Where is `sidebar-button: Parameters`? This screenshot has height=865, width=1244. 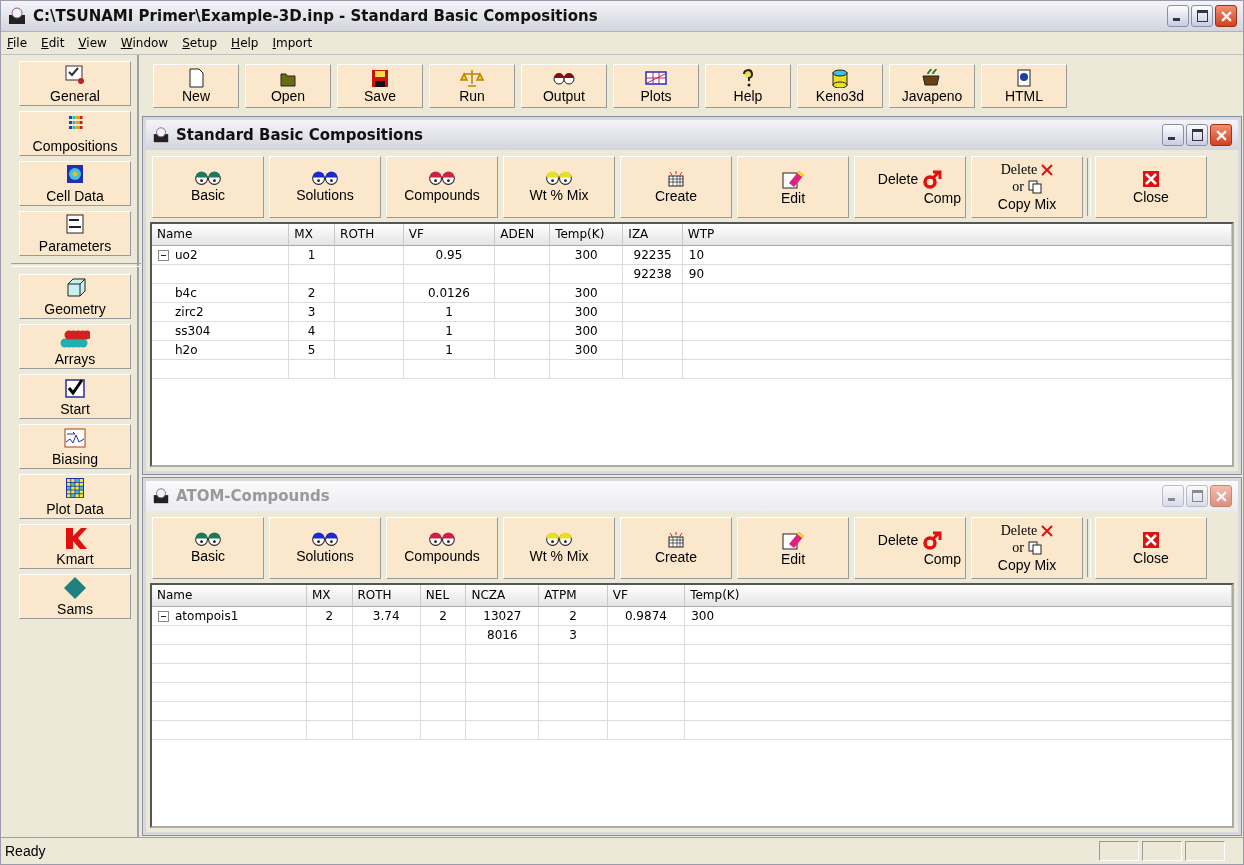
sidebar-button: Parameters is located at coordinates (75, 233).